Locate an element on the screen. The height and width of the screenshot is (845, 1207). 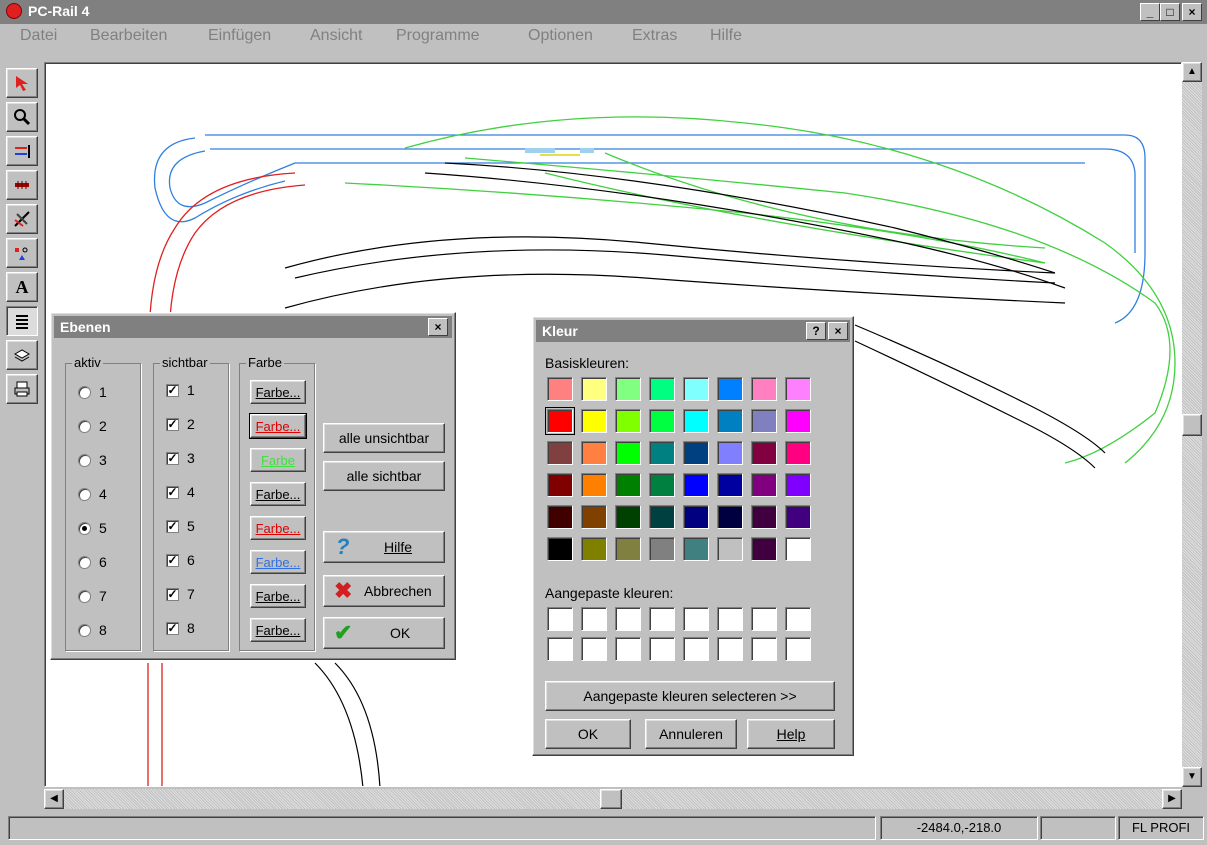
aktiv-row-6: 6 is located at coordinates (92, 562).